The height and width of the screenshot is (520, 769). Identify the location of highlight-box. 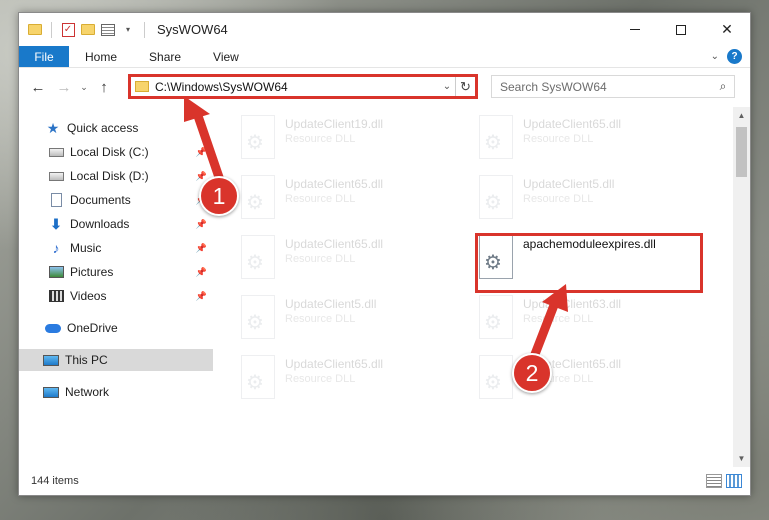
(589, 263).